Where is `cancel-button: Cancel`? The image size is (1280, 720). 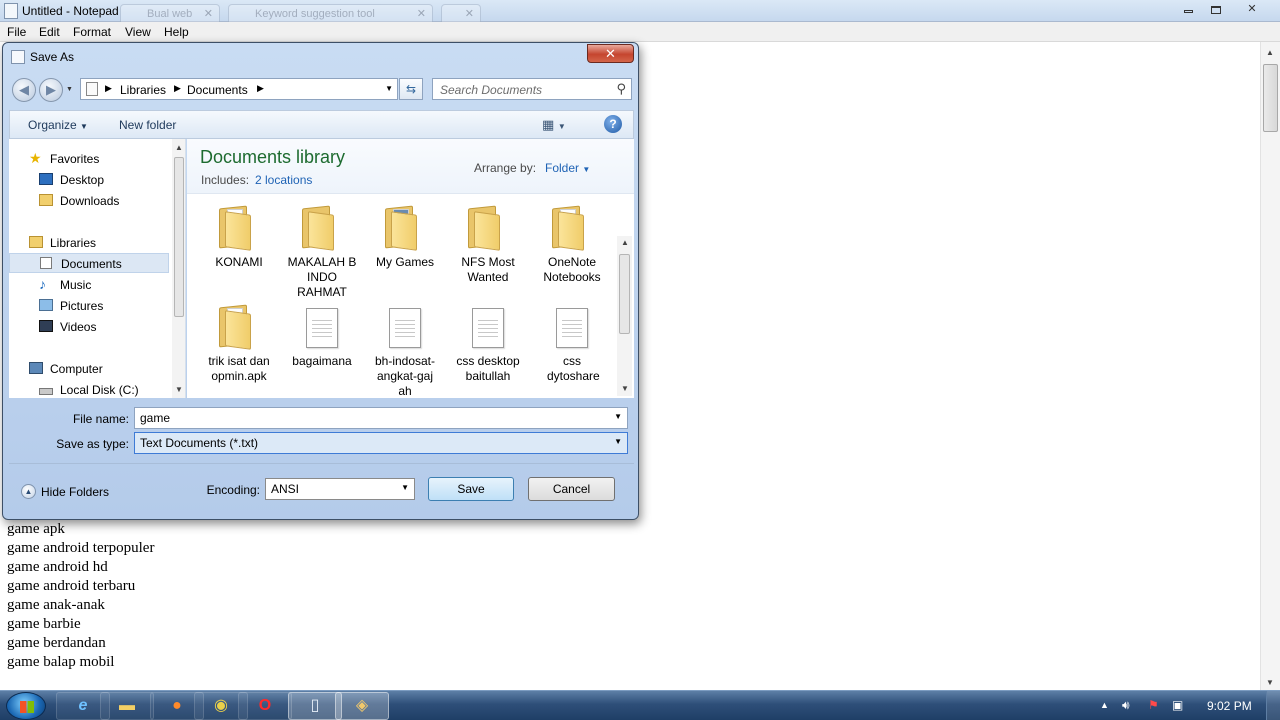
cancel-button: Cancel is located at coordinates (571, 489).